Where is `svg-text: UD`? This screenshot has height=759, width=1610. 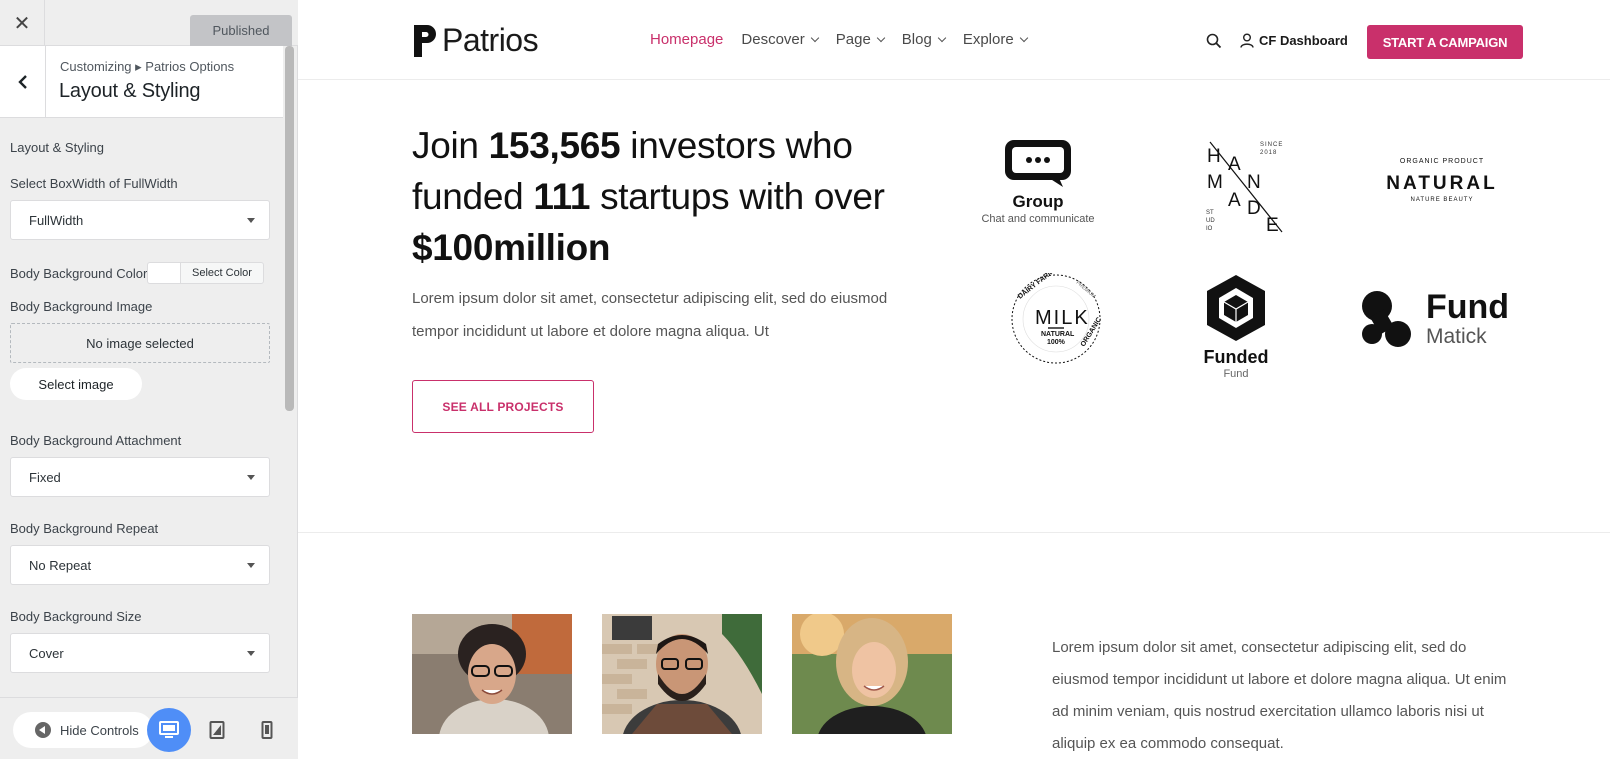
svg-text: UD is located at coordinates (1210, 221).